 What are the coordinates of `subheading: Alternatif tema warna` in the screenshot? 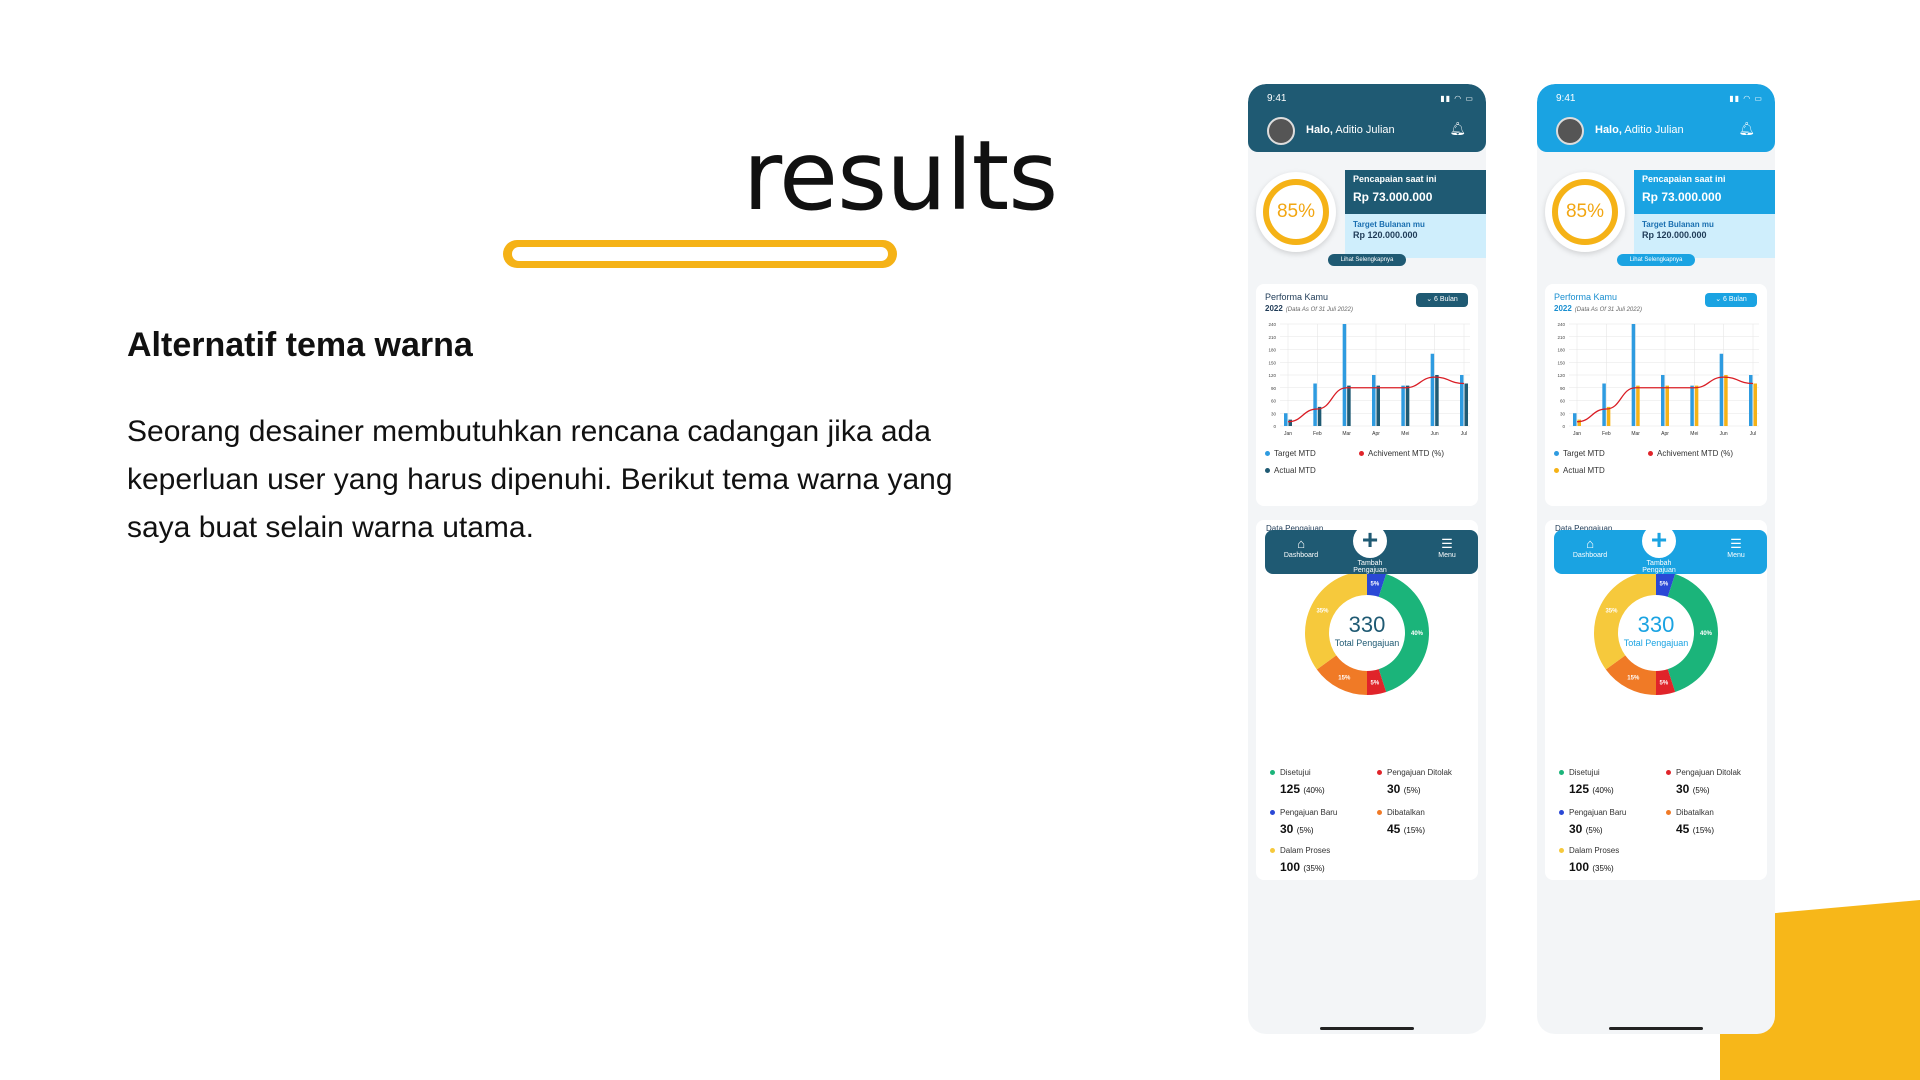 It's located at (300, 345).